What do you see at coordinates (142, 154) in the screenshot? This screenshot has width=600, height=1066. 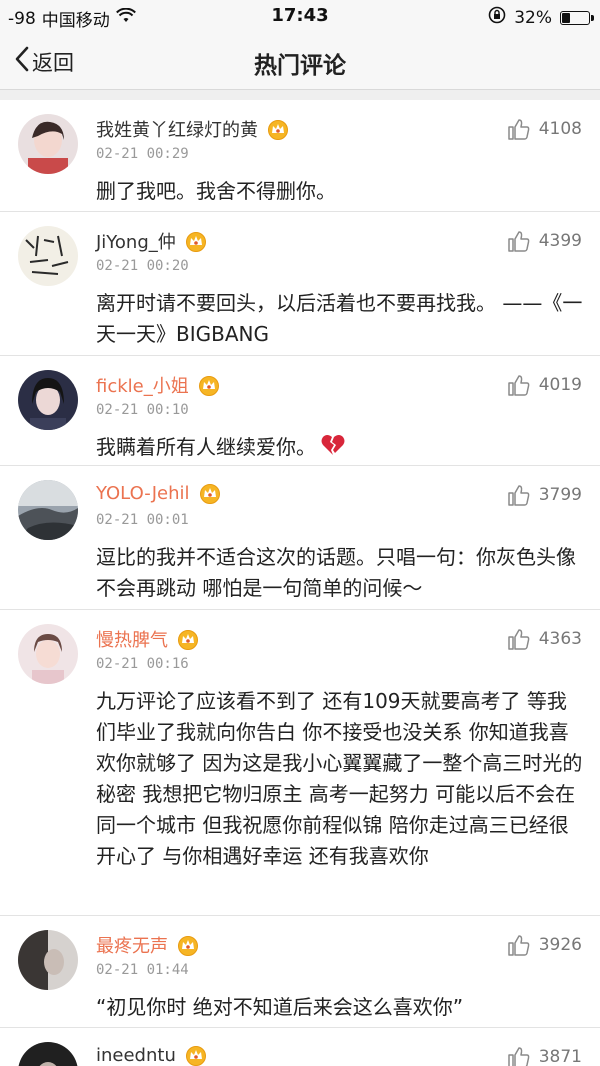 I see `comment-time: 02-21 00:29` at bounding box center [142, 154].